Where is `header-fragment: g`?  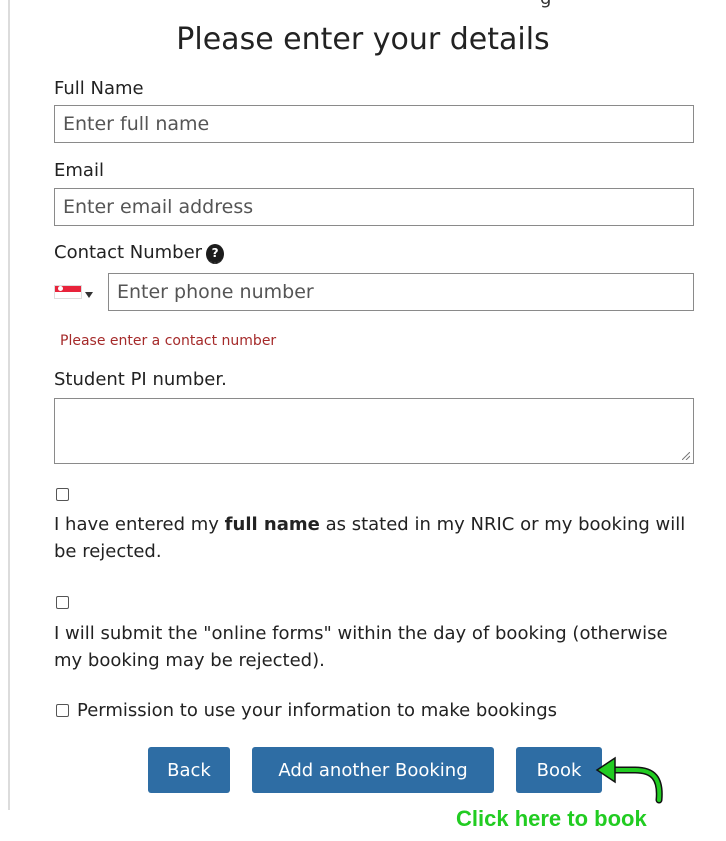
header-fragment: g is located at coordinates (545, 4).